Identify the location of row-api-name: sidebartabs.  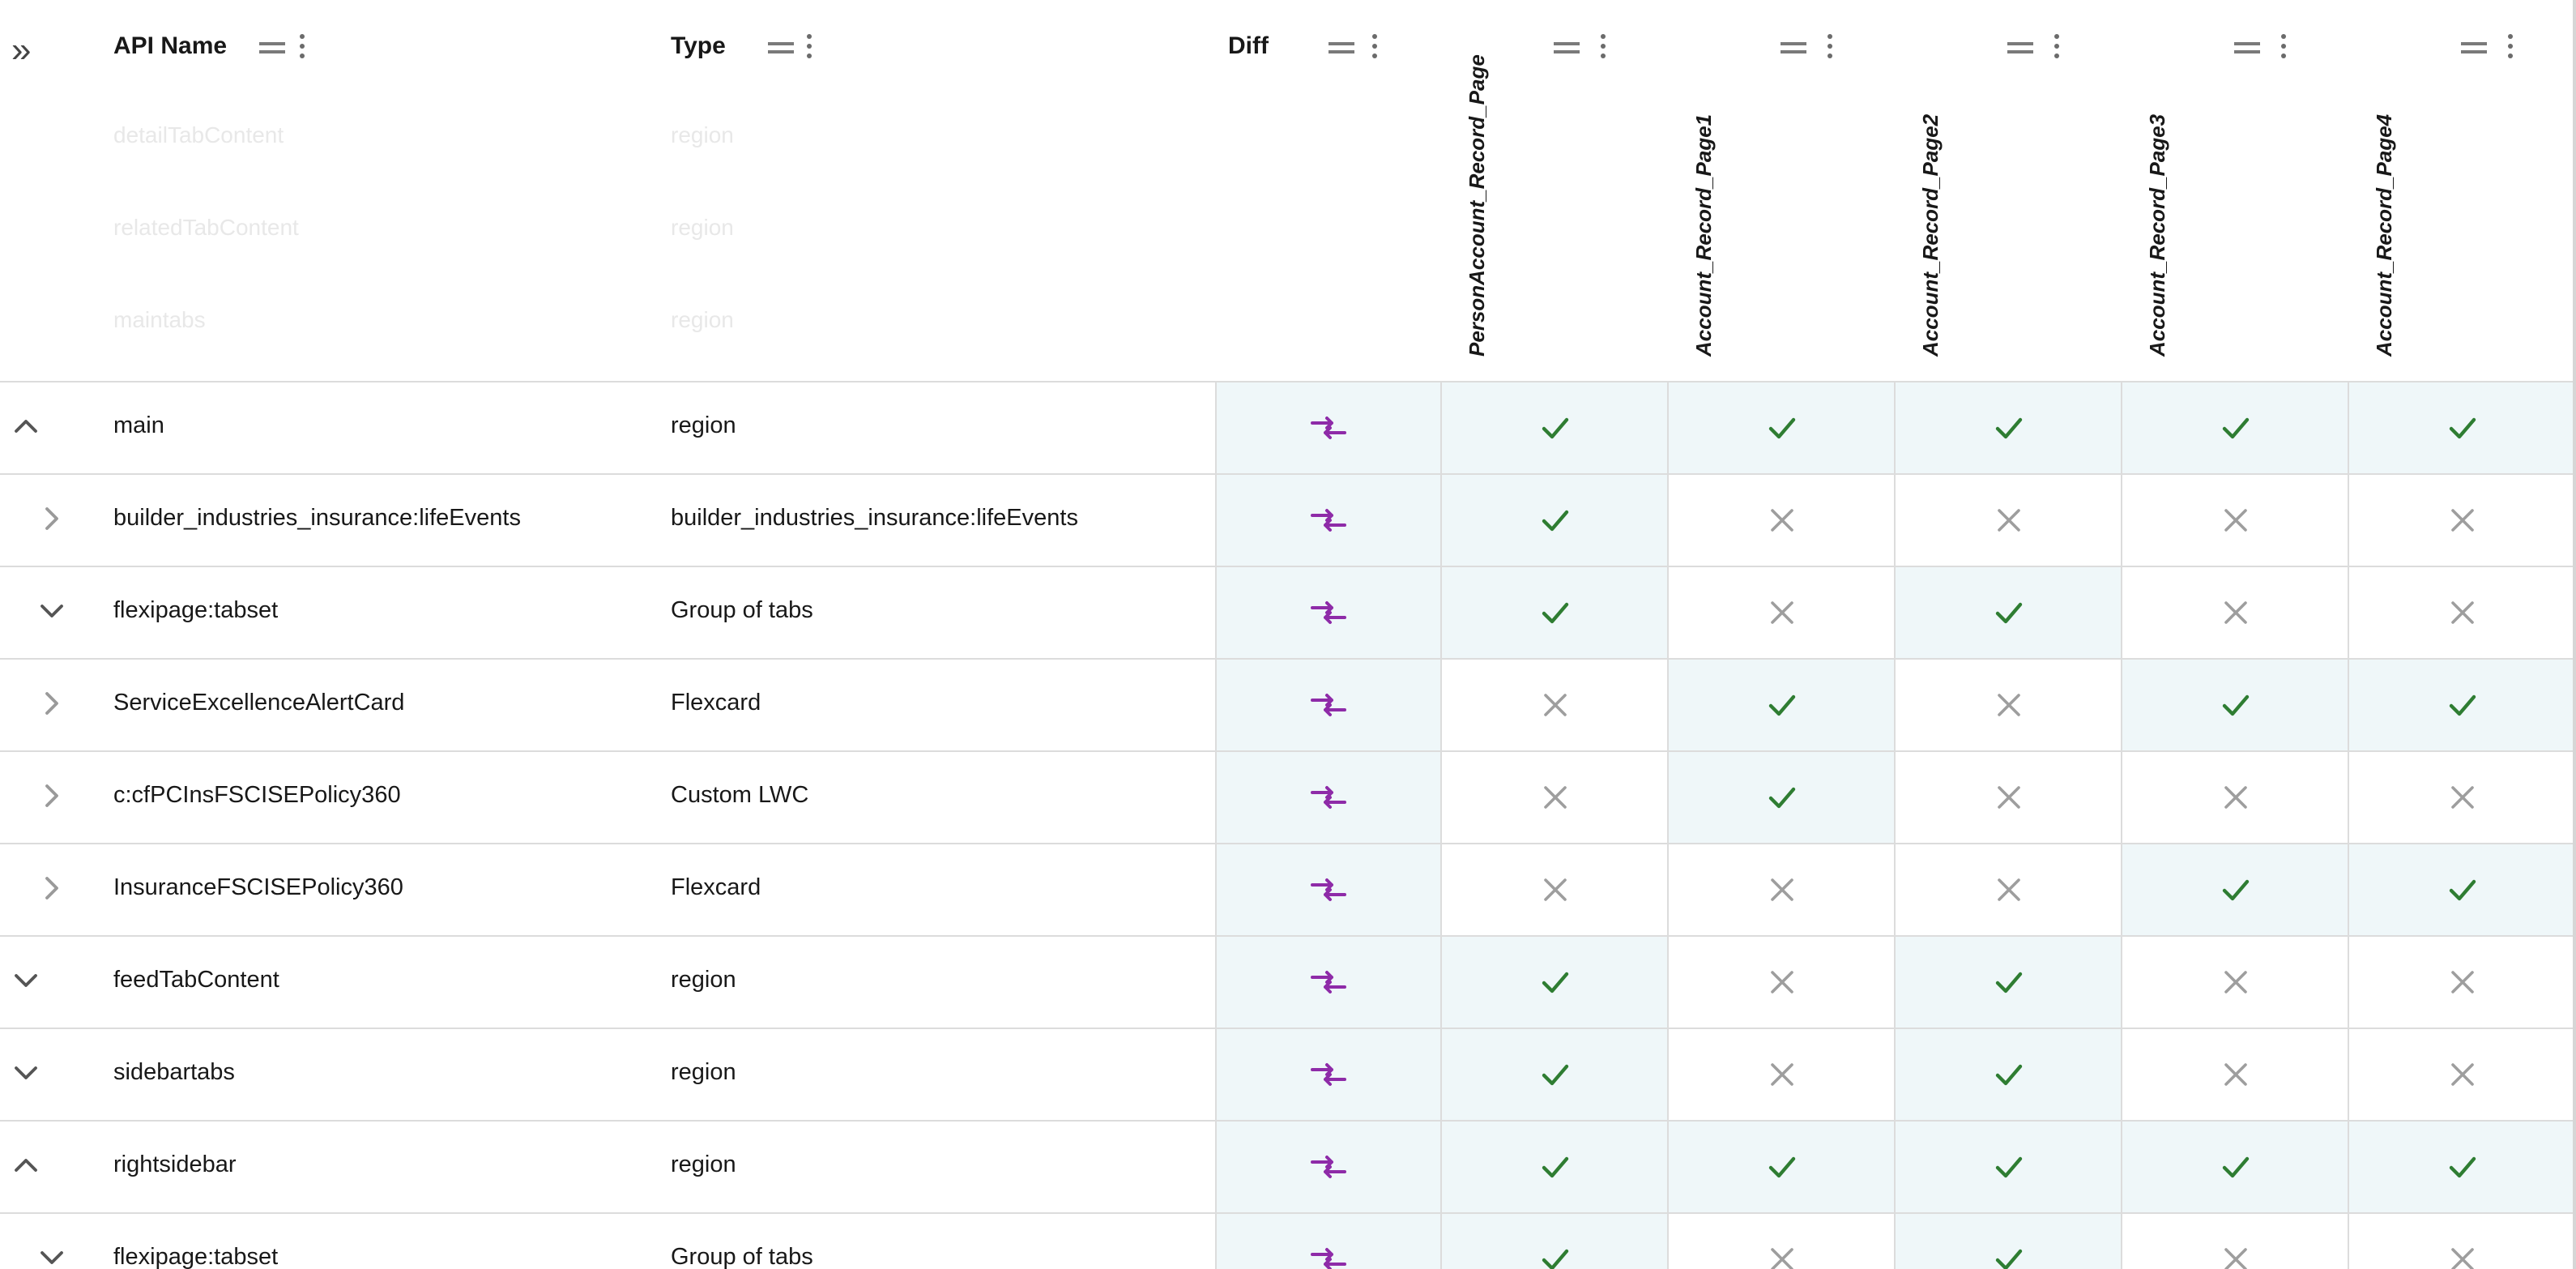
(174, 1073).